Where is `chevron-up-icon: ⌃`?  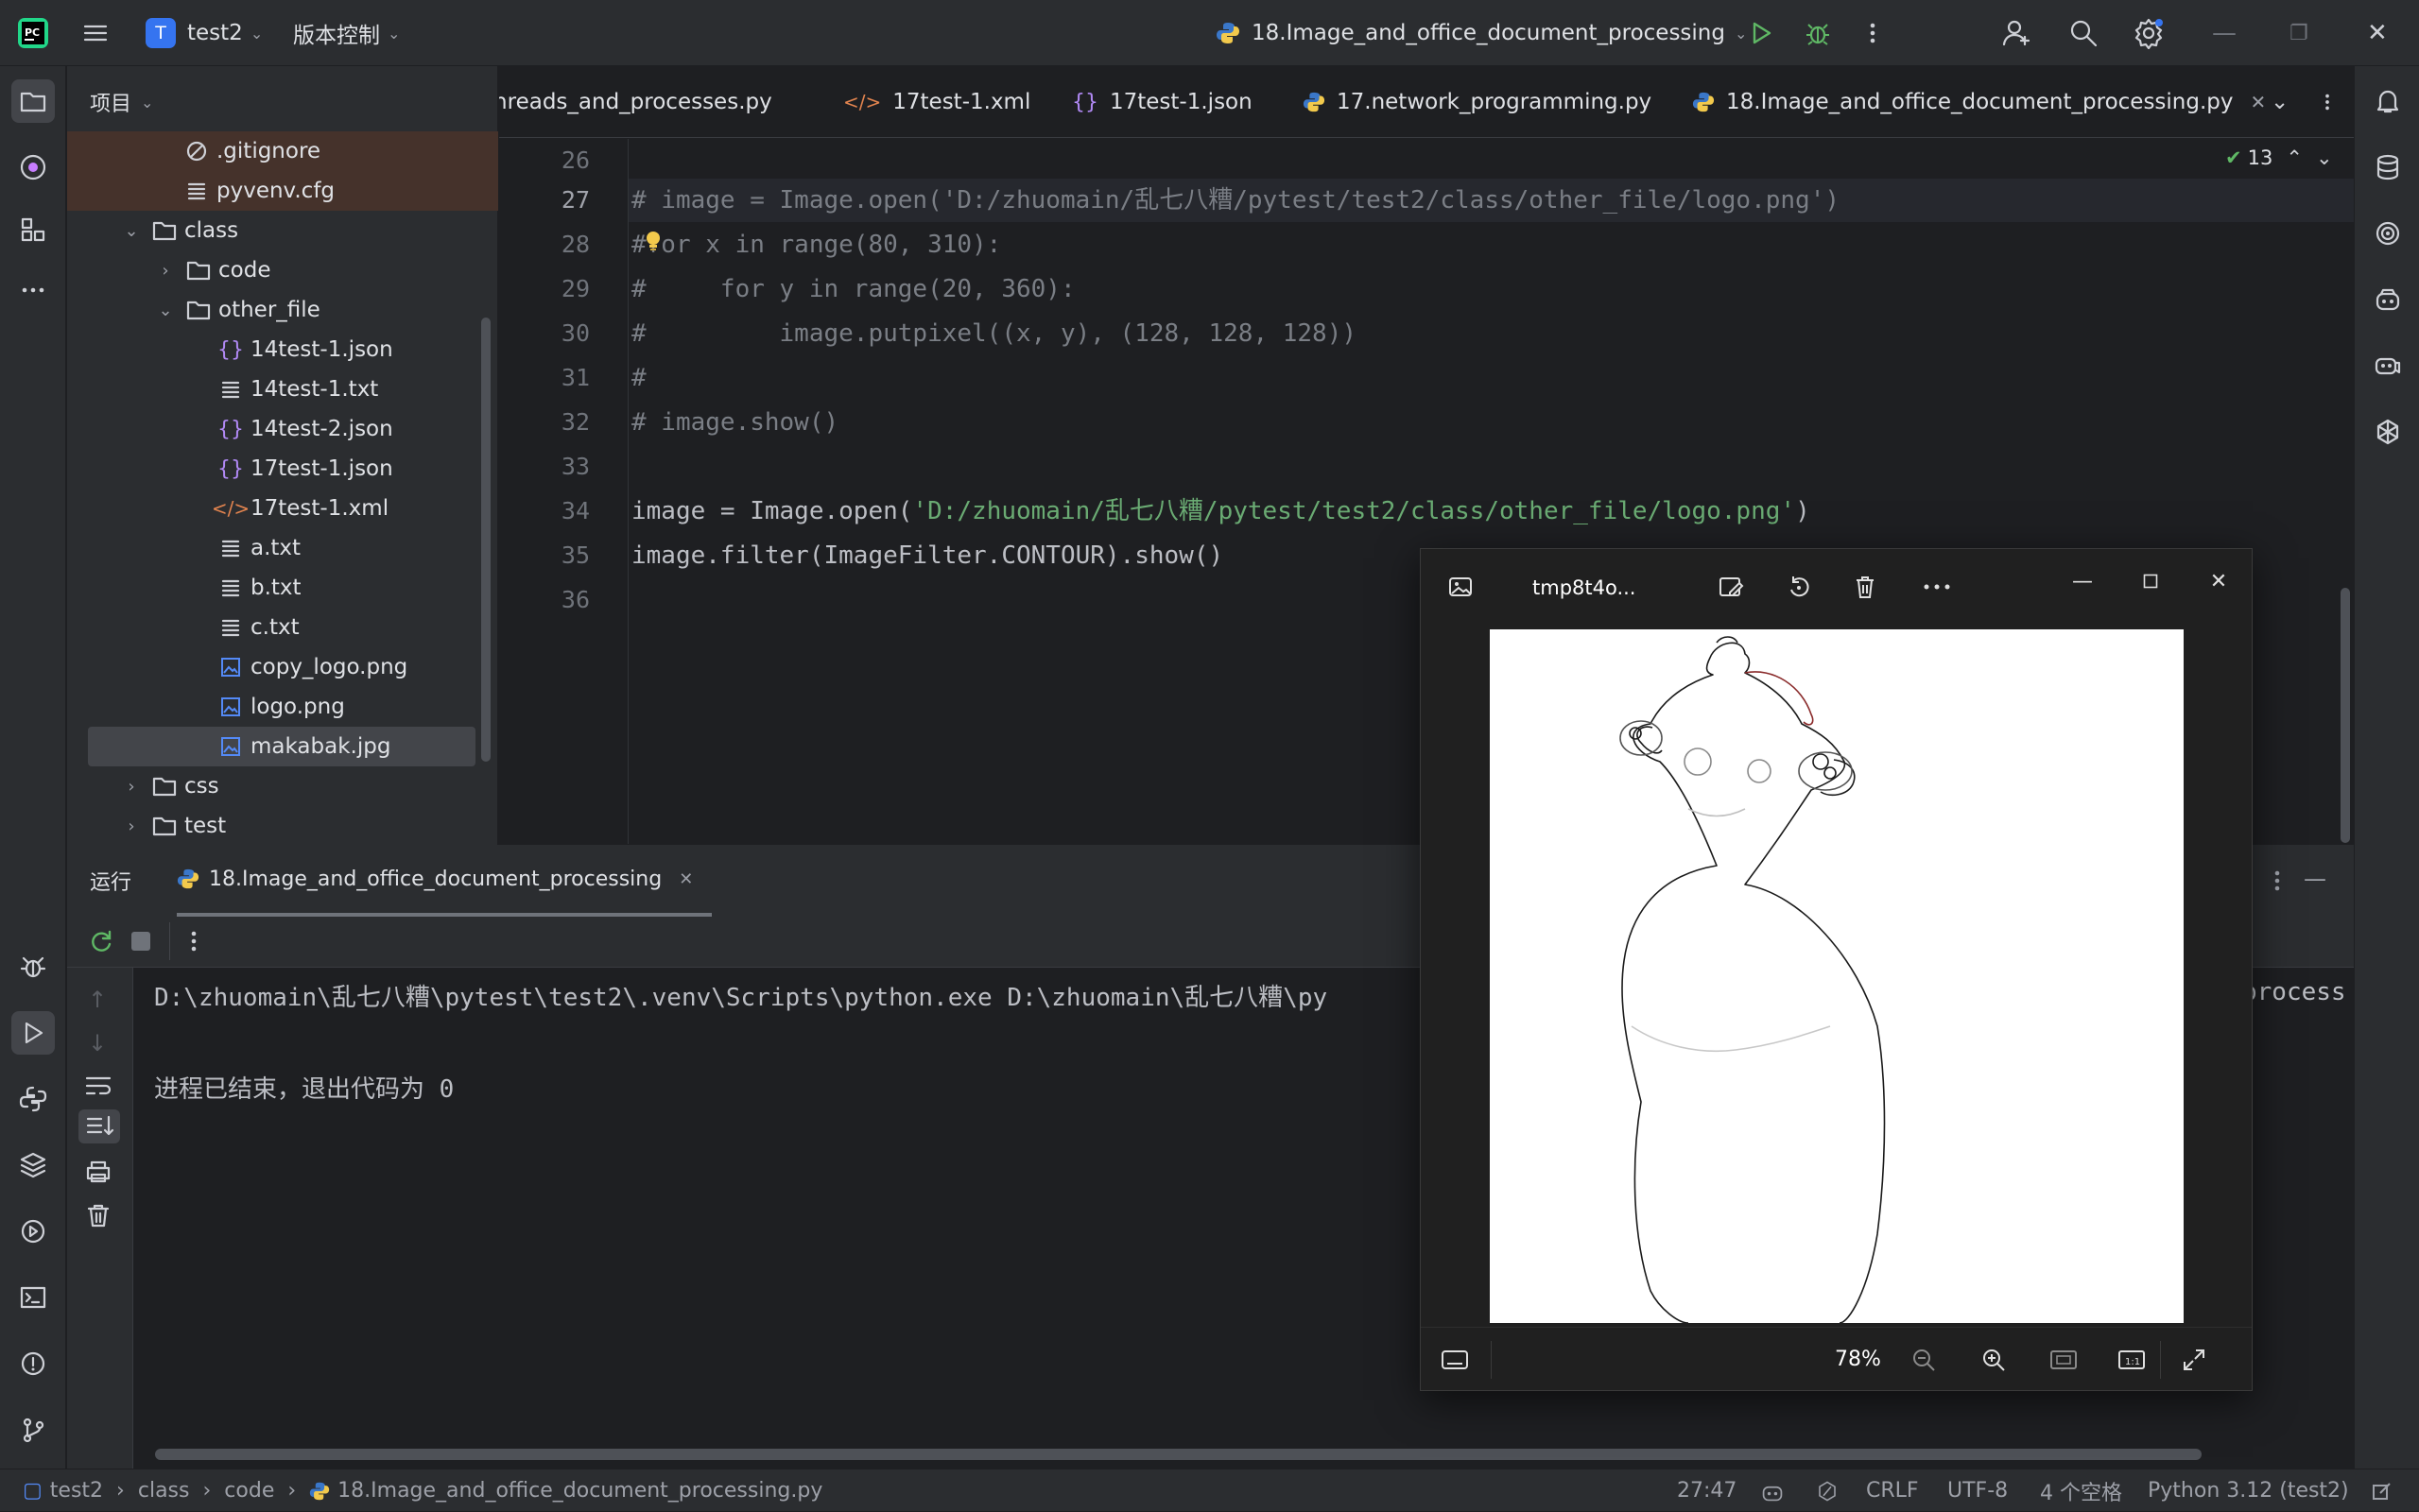 chevron-up-icon: ⌃ is located at coordinates (2295, 157).